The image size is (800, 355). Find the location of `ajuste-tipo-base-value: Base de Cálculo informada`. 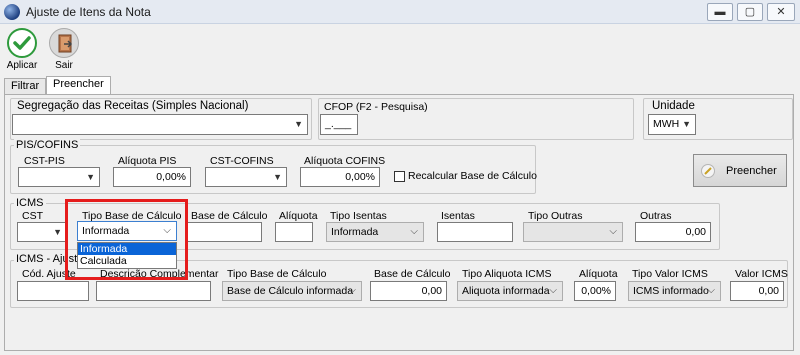

ajuste-tipo-base-value: Base de Cálculo informada is located at coordinates (290, 291).